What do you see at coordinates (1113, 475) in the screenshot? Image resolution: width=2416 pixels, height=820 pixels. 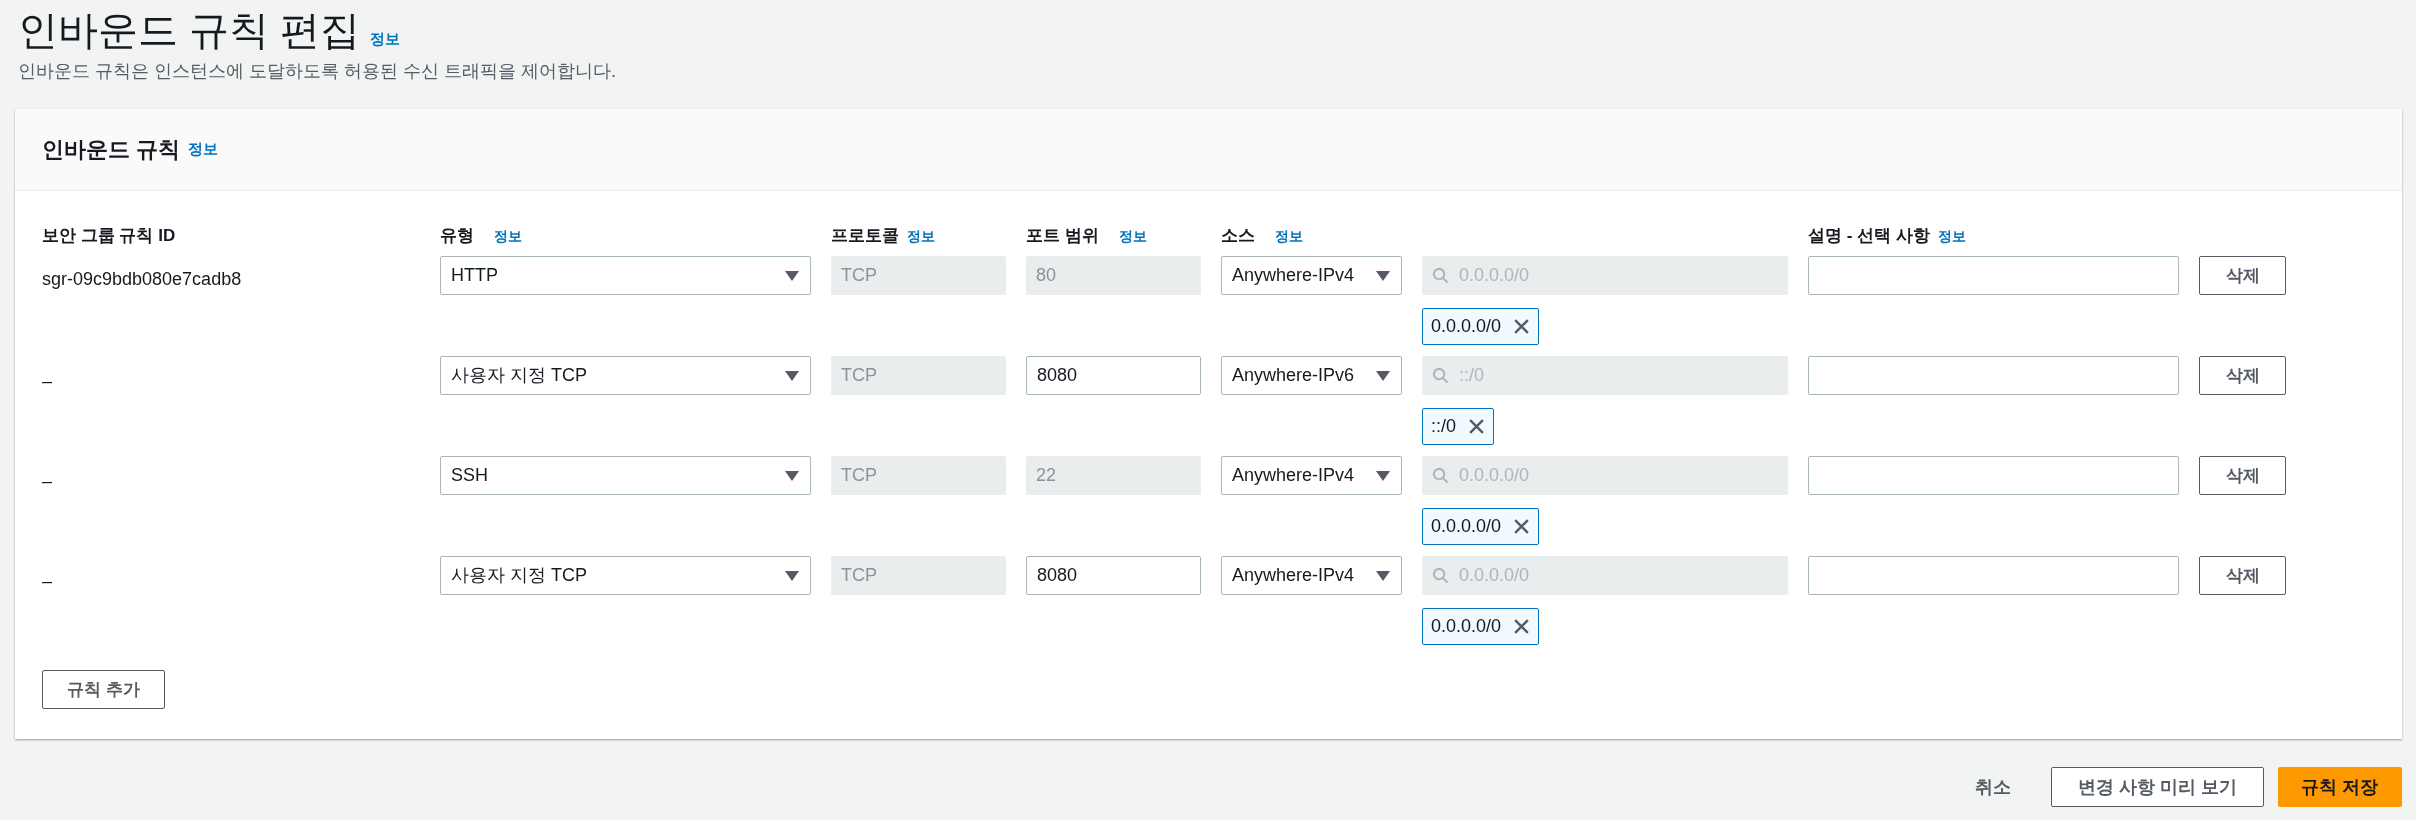 I see `port-range-field: 22` at bounding box center [1113, 475].